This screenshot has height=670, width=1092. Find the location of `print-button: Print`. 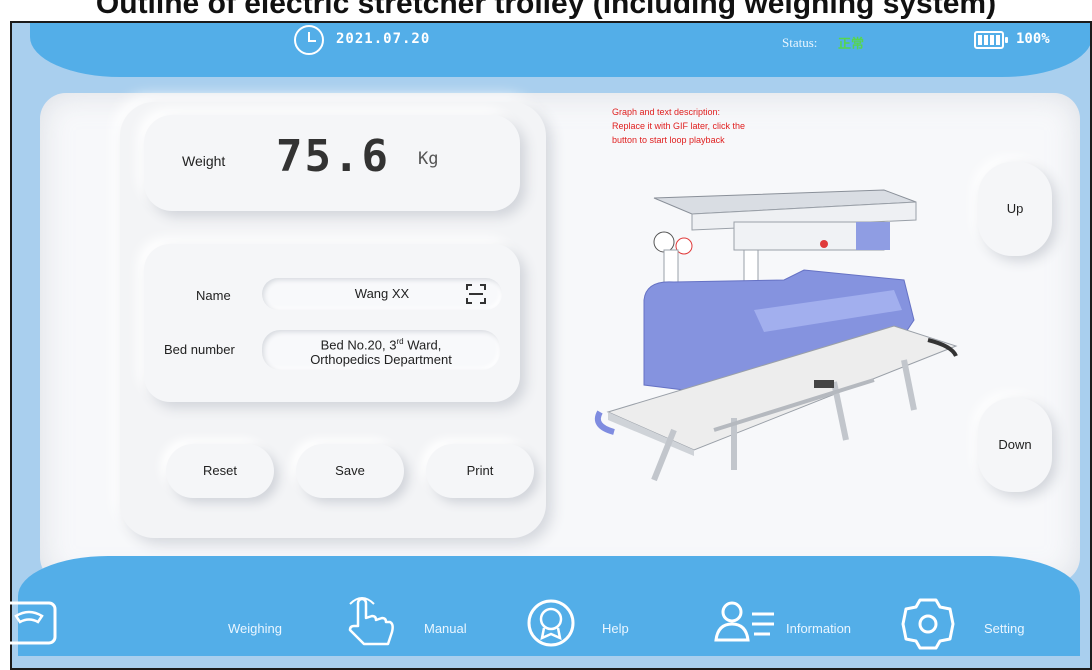

print-button: Print is located at coordinates (480, 471).